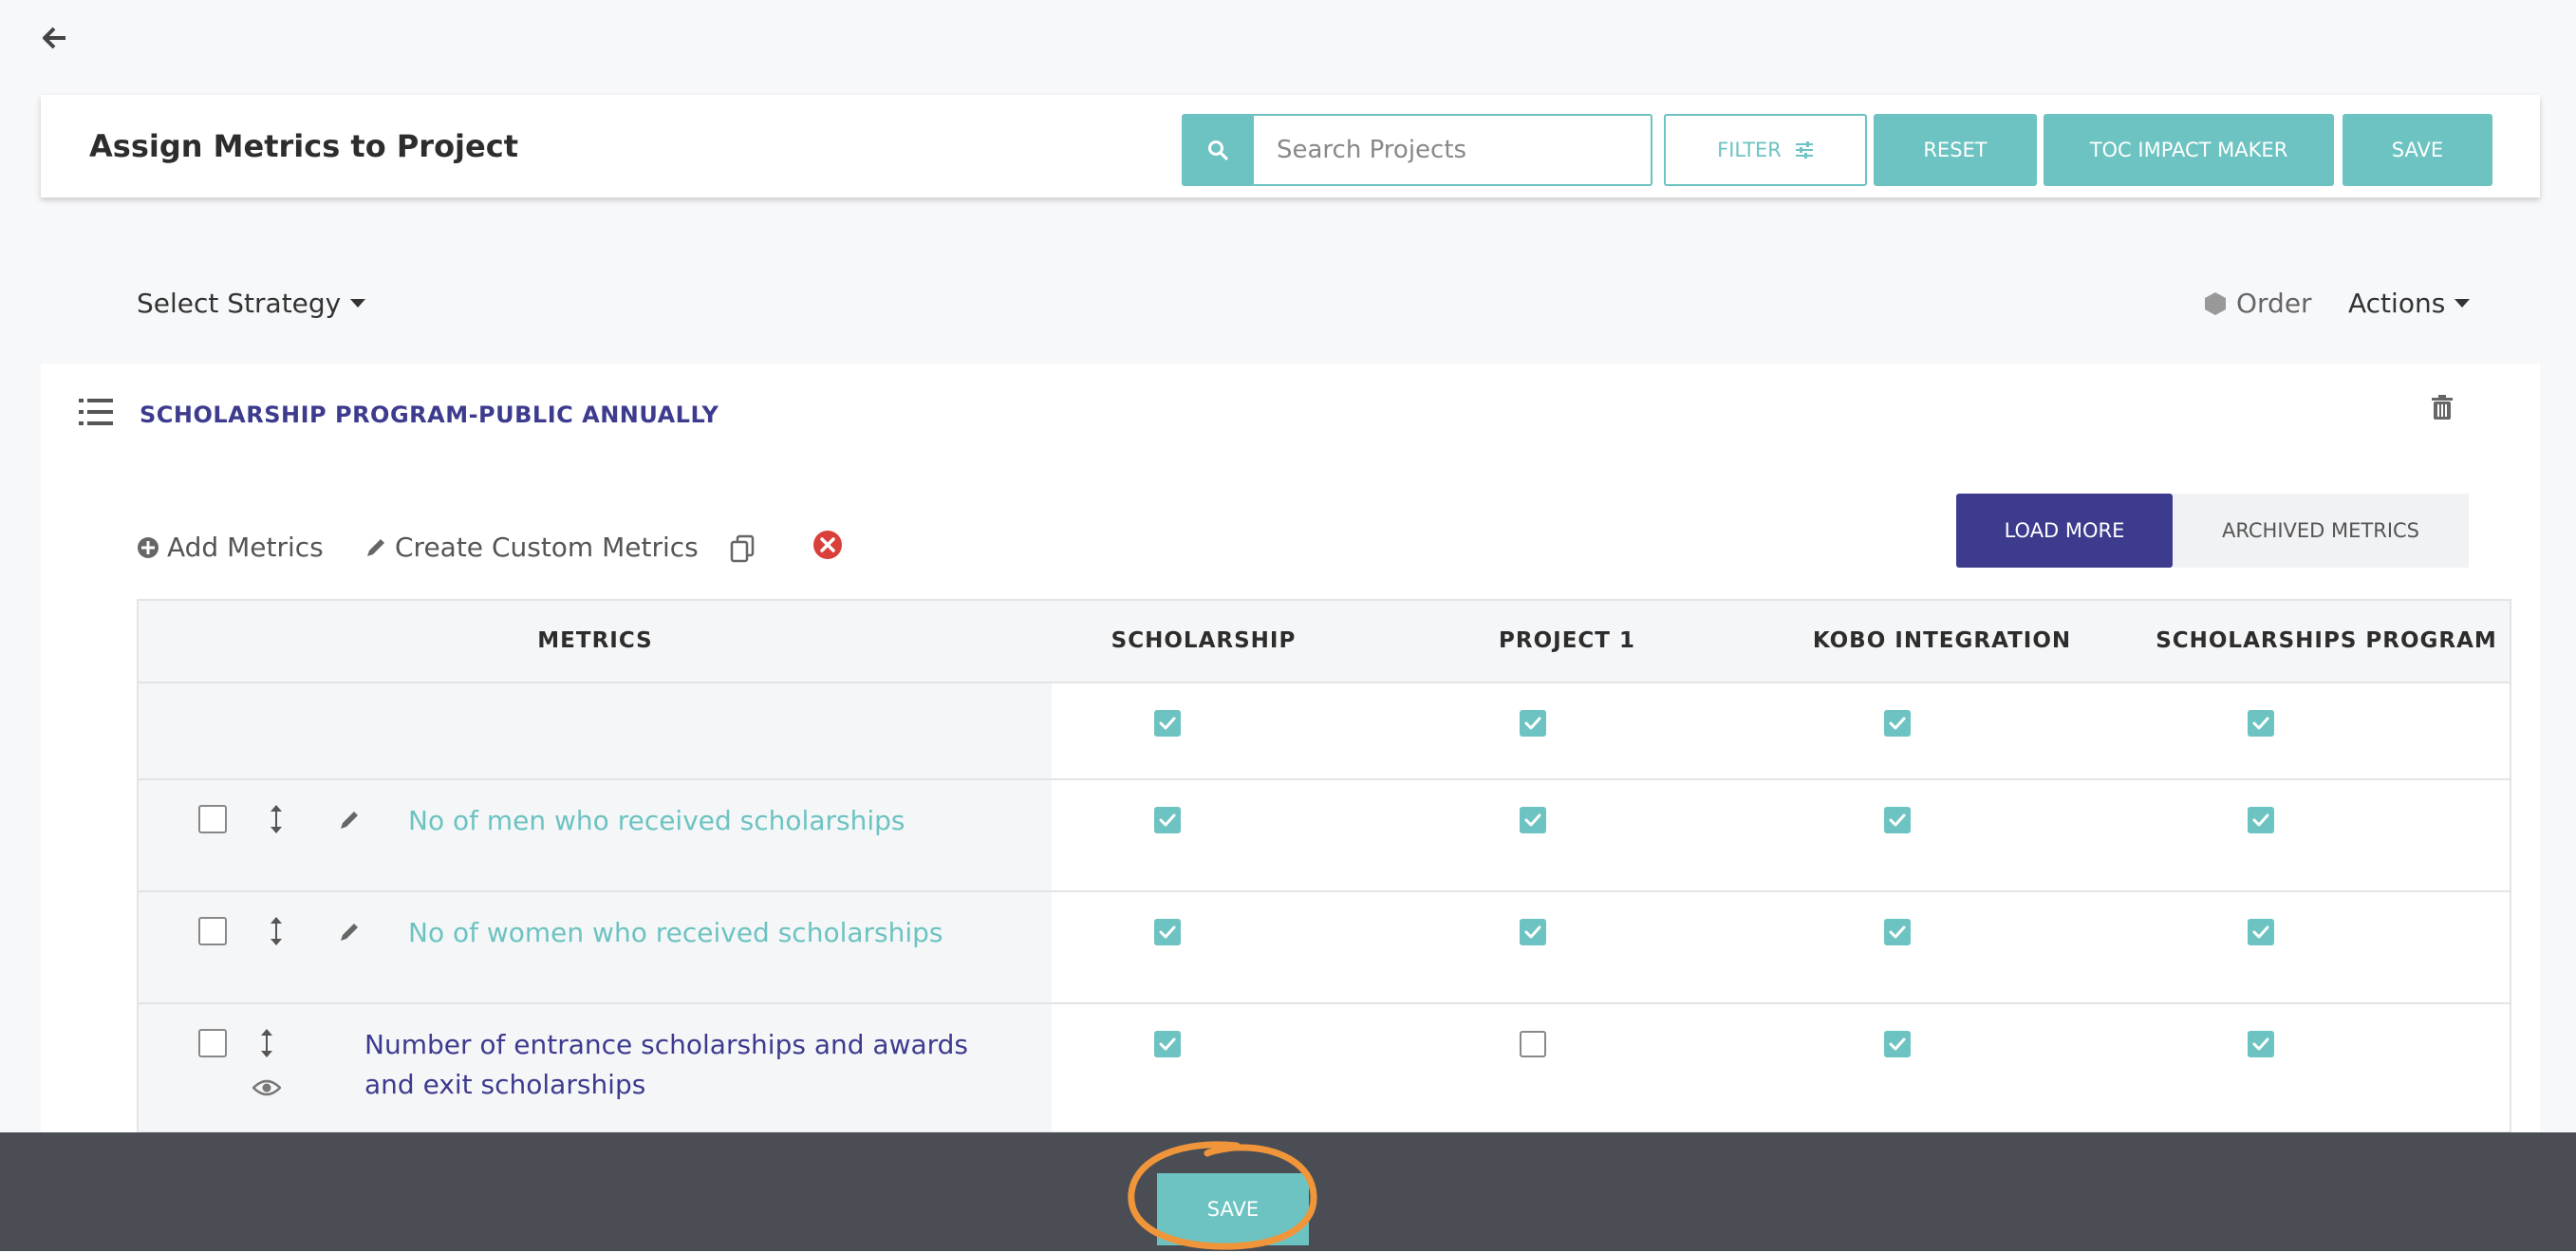  Describe the element at coordinates (245, 547) in the screenshot. I see `add-metrics-label: Add Metrics` at that location.